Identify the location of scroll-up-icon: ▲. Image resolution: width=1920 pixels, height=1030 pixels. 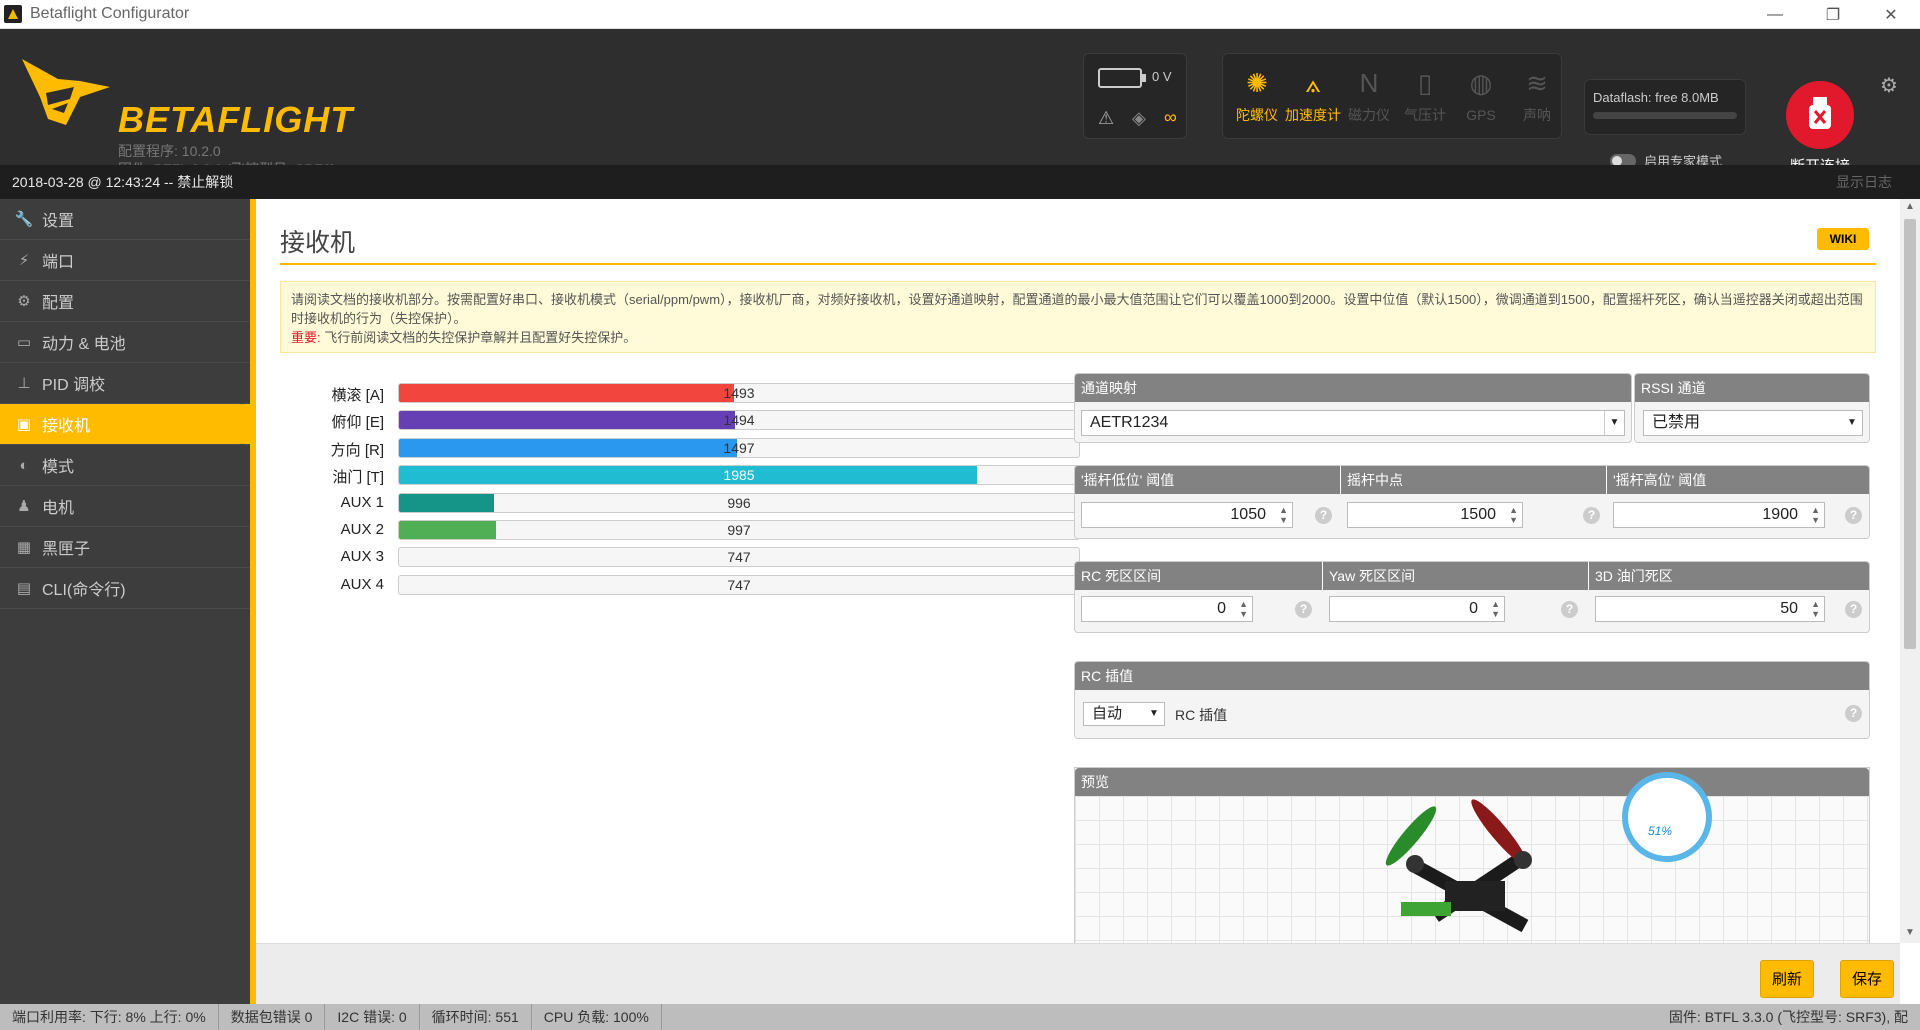
(1910, 206).